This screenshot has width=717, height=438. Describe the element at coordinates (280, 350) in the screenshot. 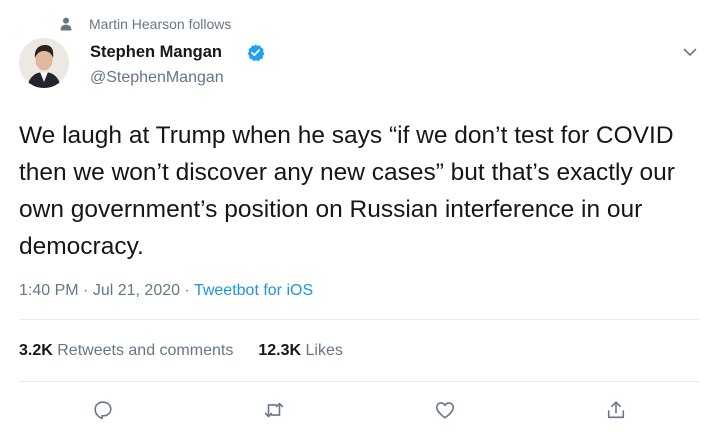

I see `likes-count: 12.3K` at that location.